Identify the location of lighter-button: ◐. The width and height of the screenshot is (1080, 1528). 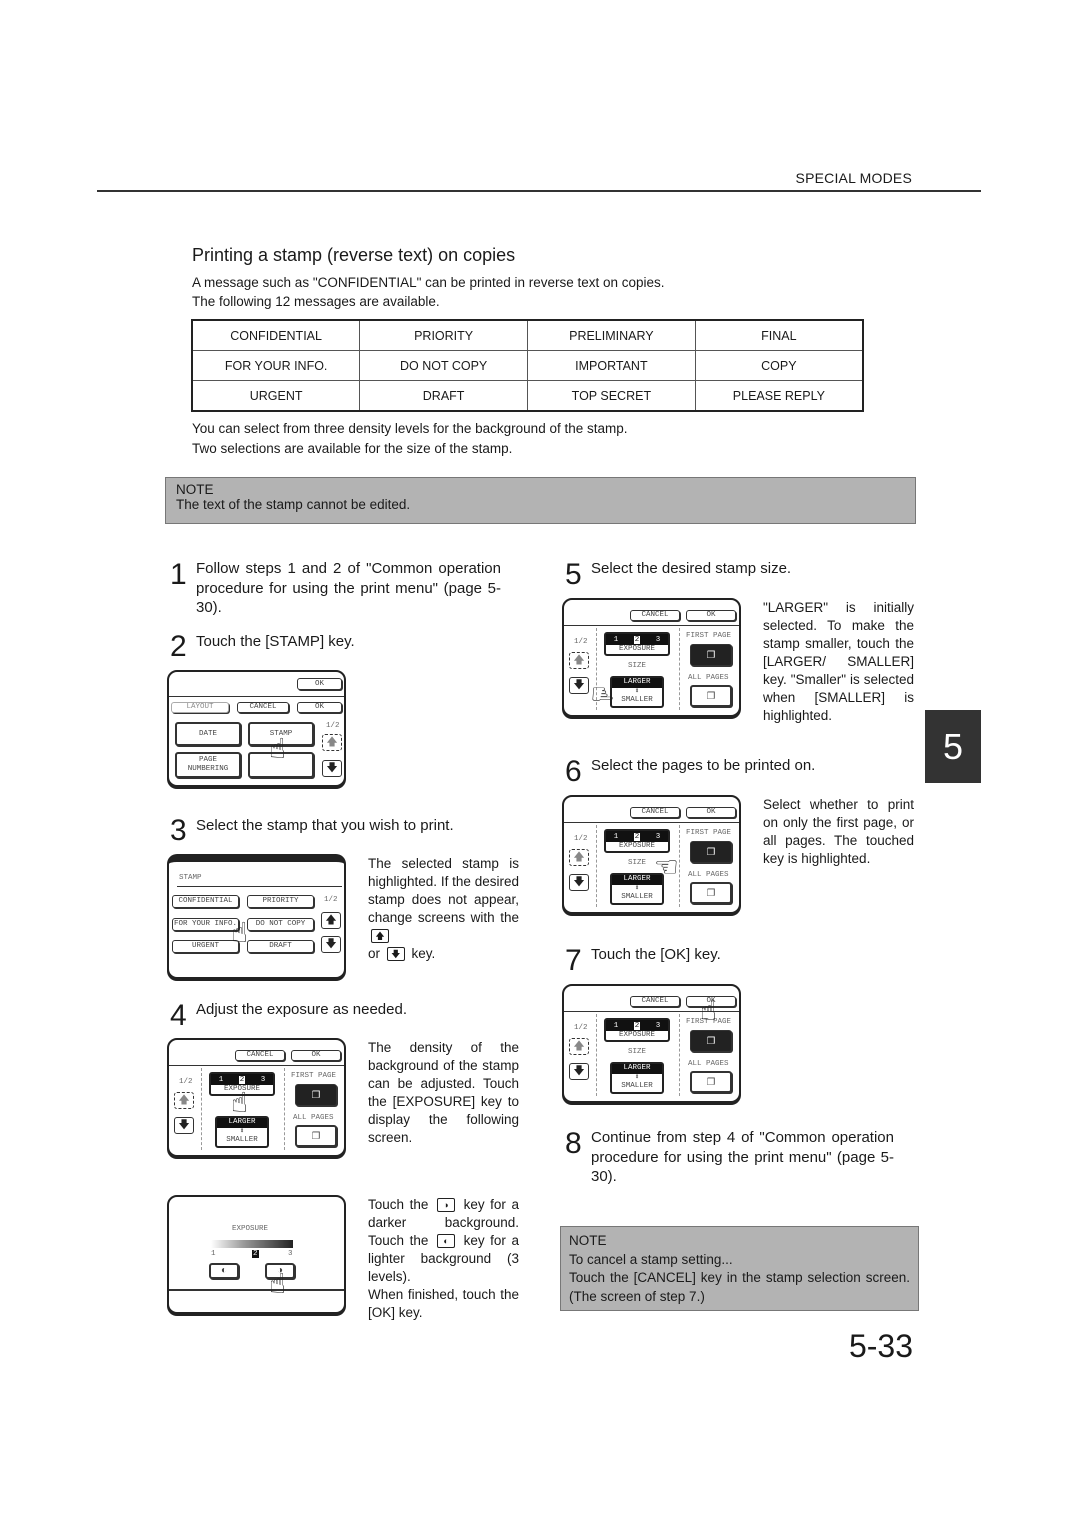
(224, 1271).